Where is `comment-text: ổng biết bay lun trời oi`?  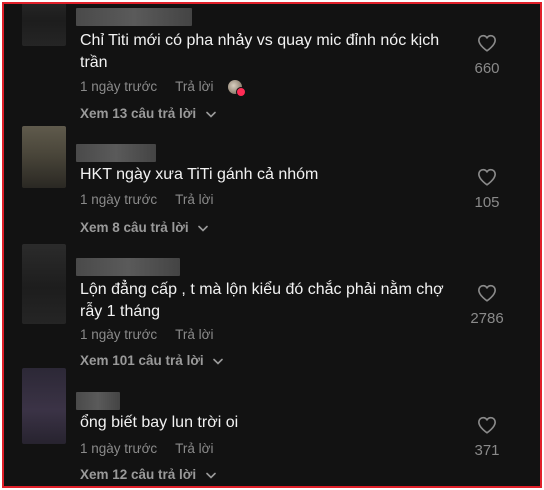 comment-text: ổng biết bay lun trời oi is located at coordinates (159, 422).